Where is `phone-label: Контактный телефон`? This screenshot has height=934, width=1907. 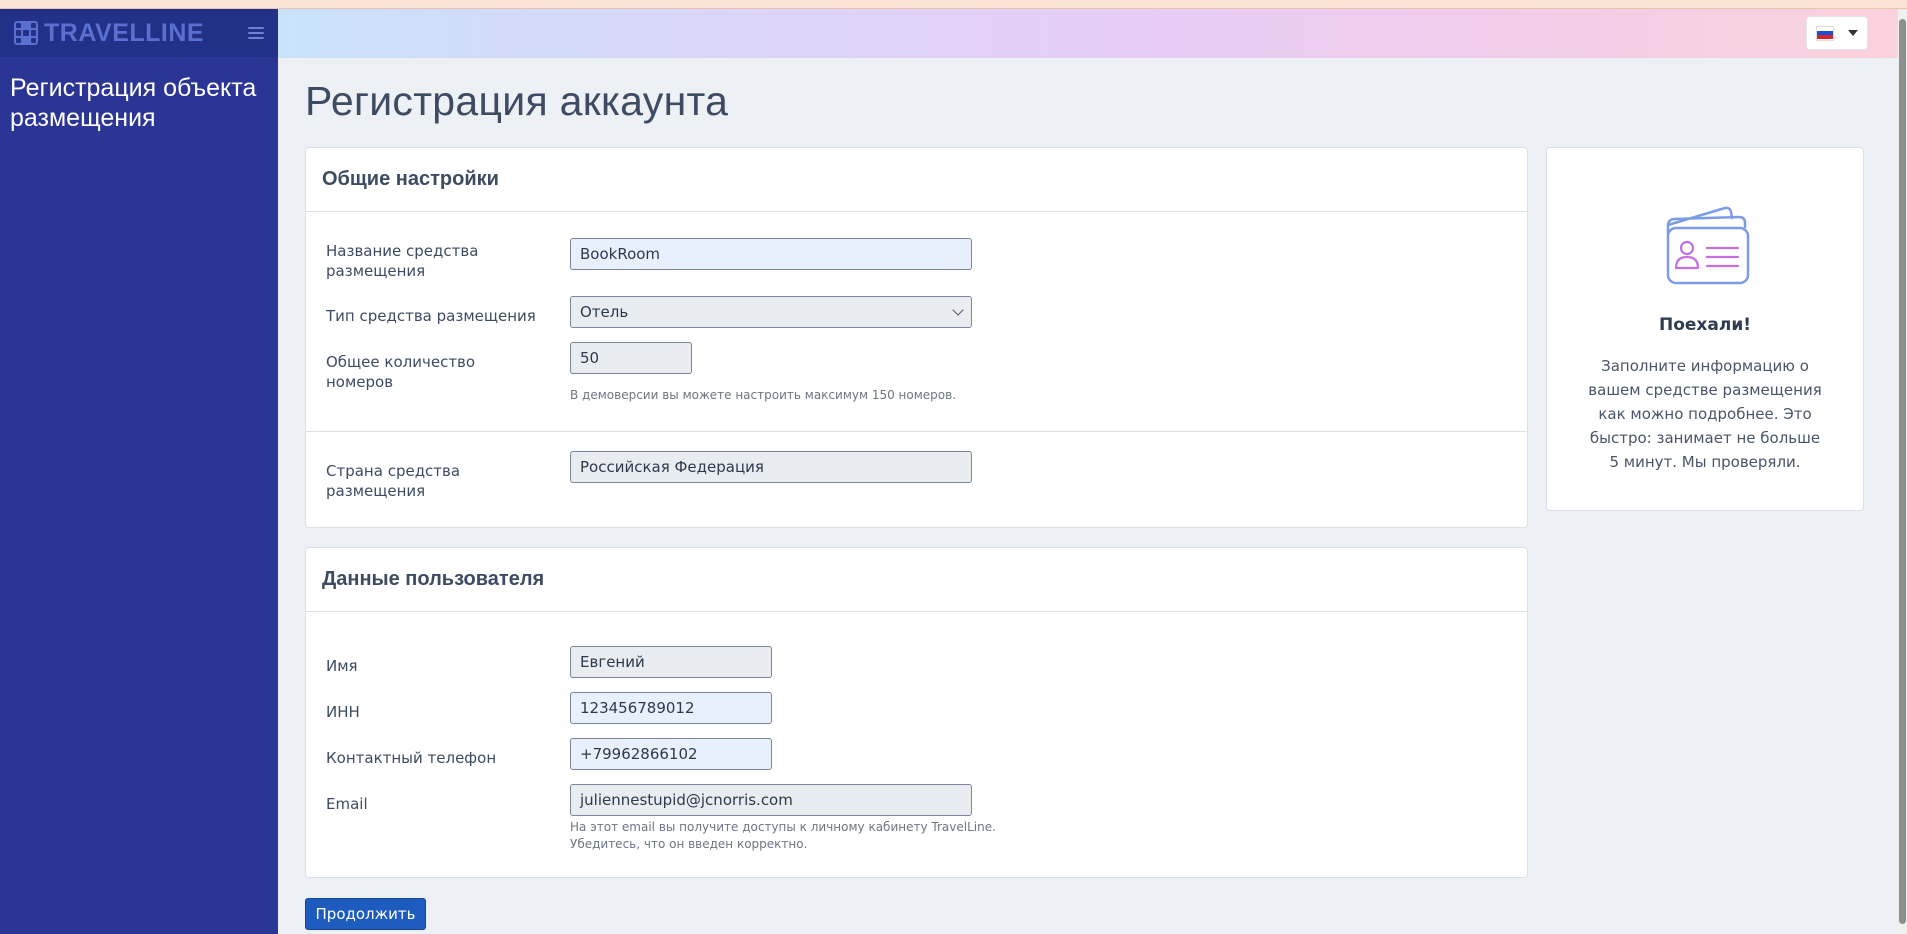 phone-label: Контактный телефон is located at coordinates (411, 758).